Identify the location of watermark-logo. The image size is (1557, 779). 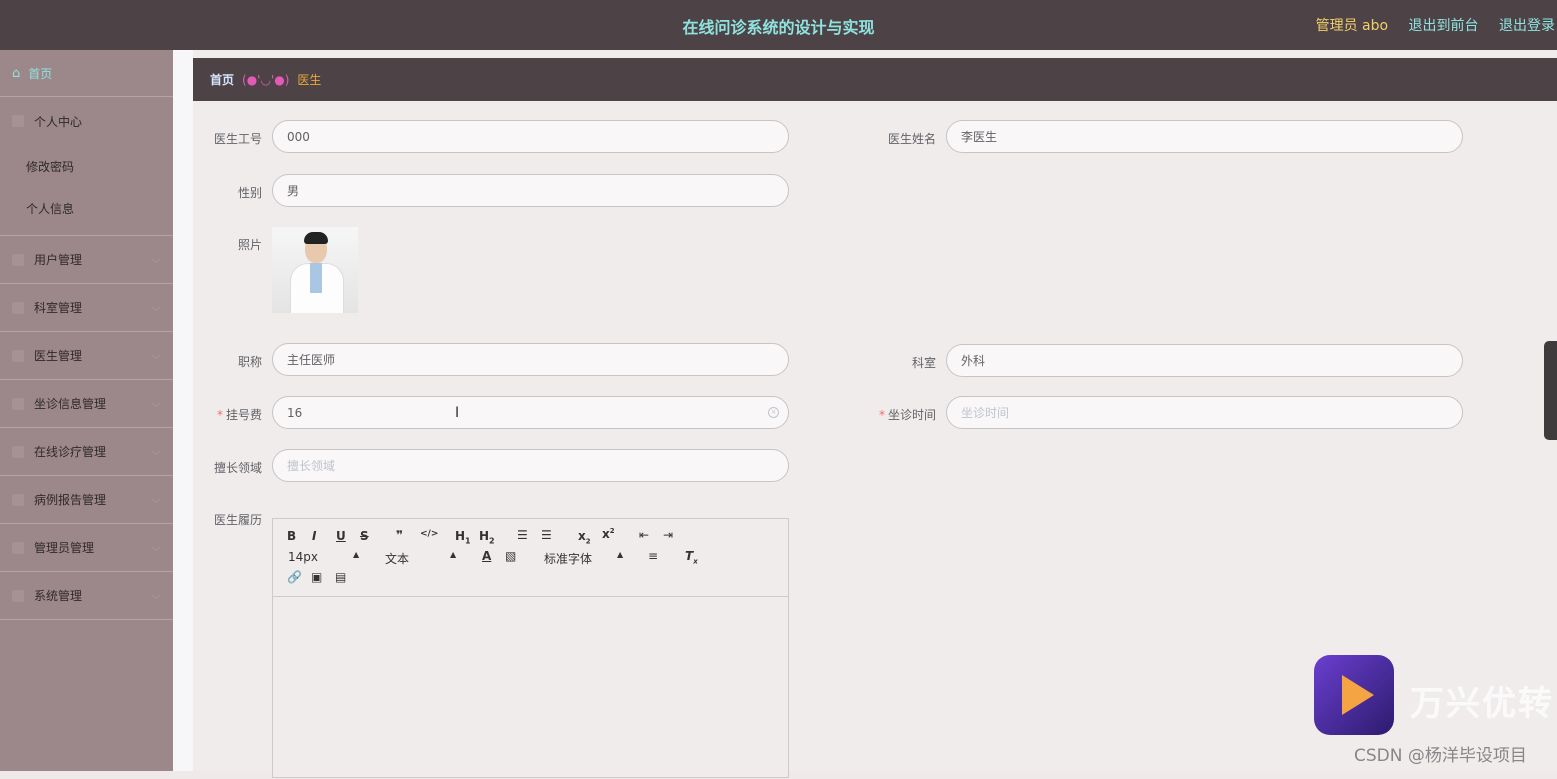
(1354, 695).